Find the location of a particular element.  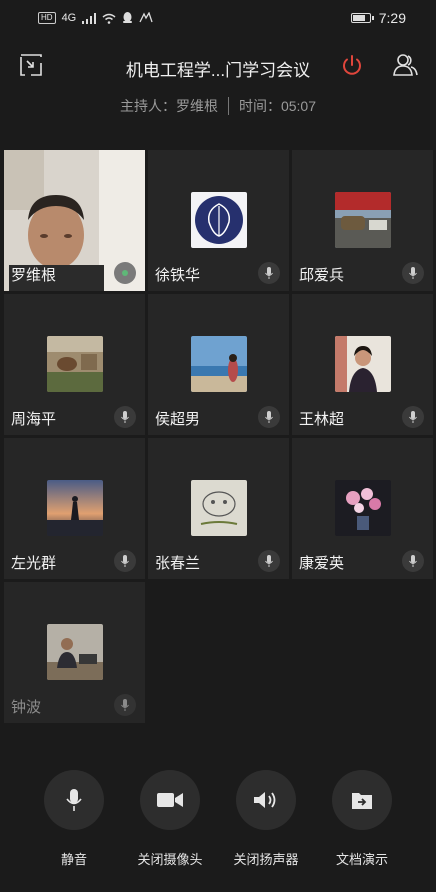

host-label: 主持人：罗维根 is located at coordinates (168, 106).